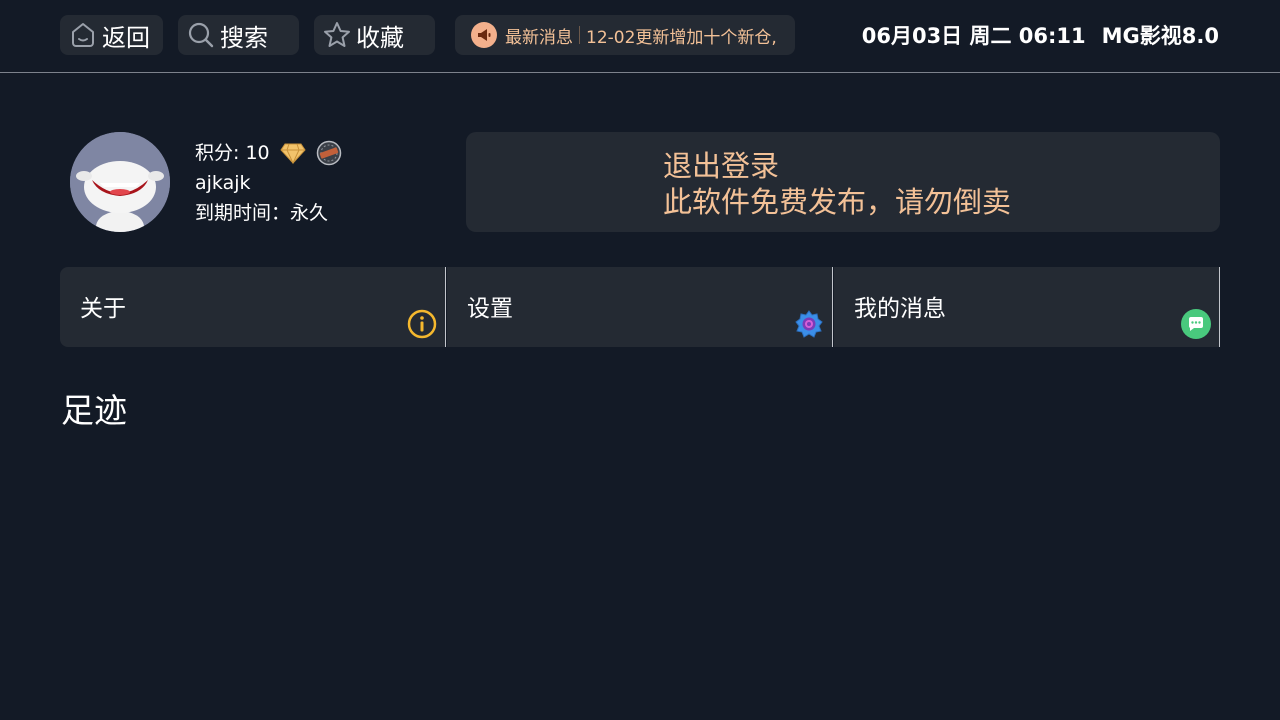 The image size is (1280, 720). What do you see at coordinates (1026, 307) in the screenshot?
I see `messages-card: 我的消息` at bounding box center [1026, 307].